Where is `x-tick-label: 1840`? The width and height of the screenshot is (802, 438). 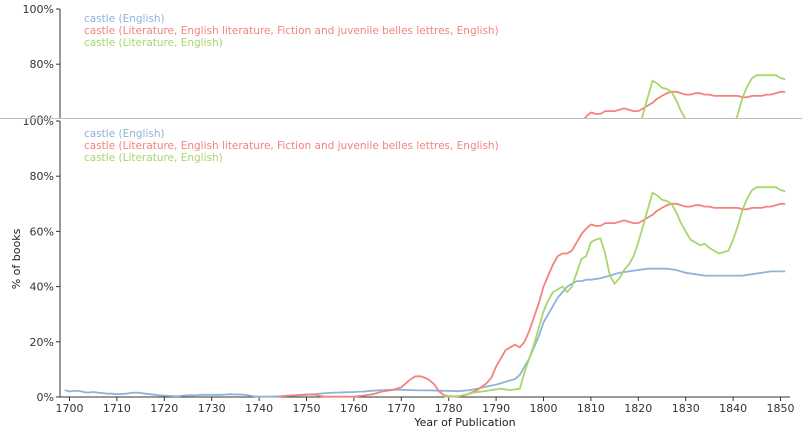 x-tick-label: 1840 is located at coordinates (733, 408).